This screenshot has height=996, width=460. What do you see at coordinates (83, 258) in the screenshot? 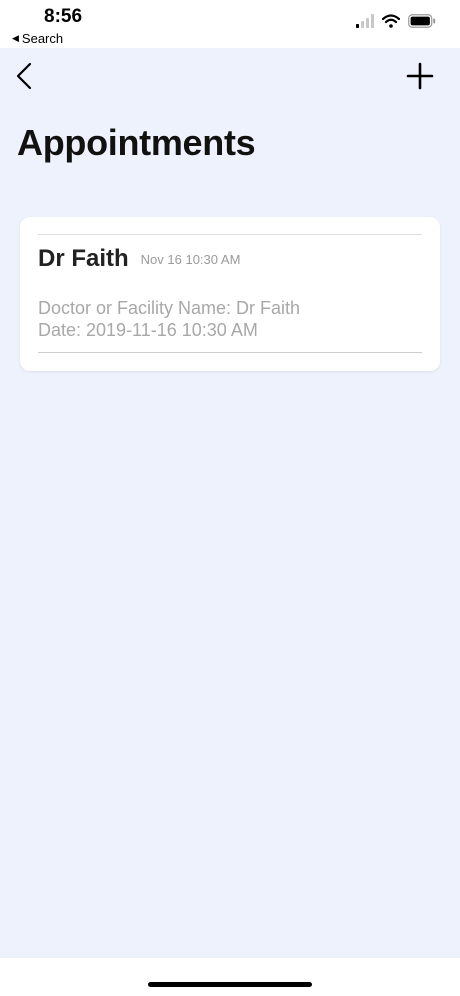
I see `appointment-name: Dr Faith` at bounding box center [83, 258].